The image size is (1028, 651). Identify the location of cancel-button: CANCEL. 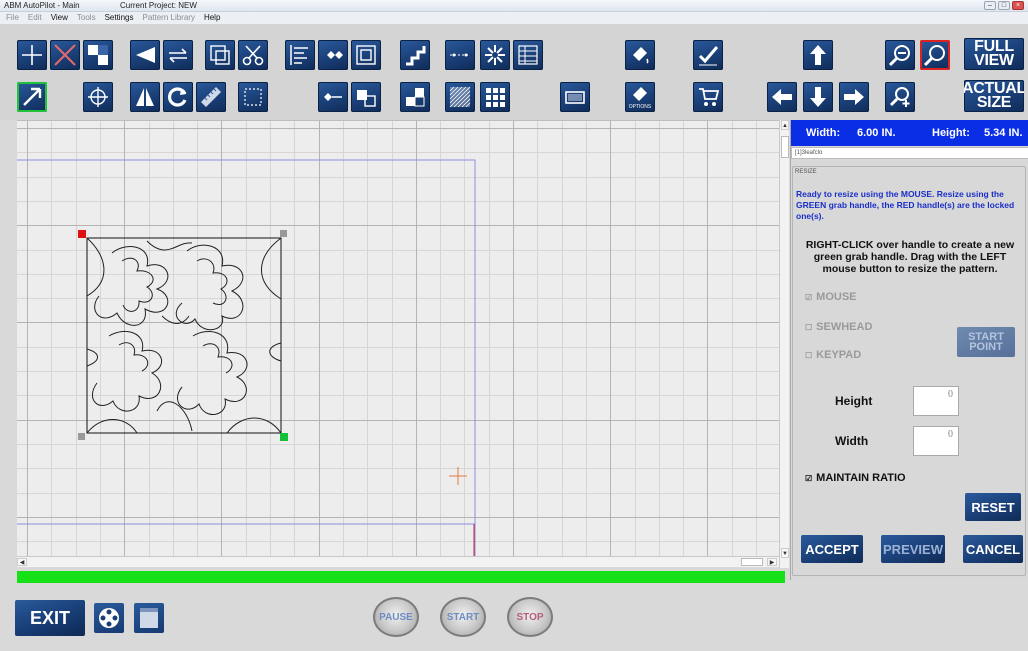
(993, 549).